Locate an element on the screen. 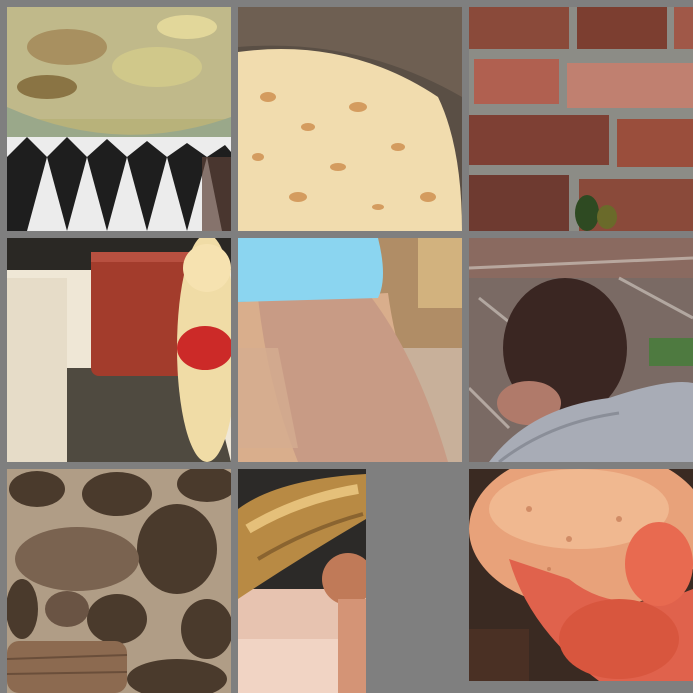 The width and height of the screenshot is (693, 693). tile-casserole is located at coordinates (119, 119).